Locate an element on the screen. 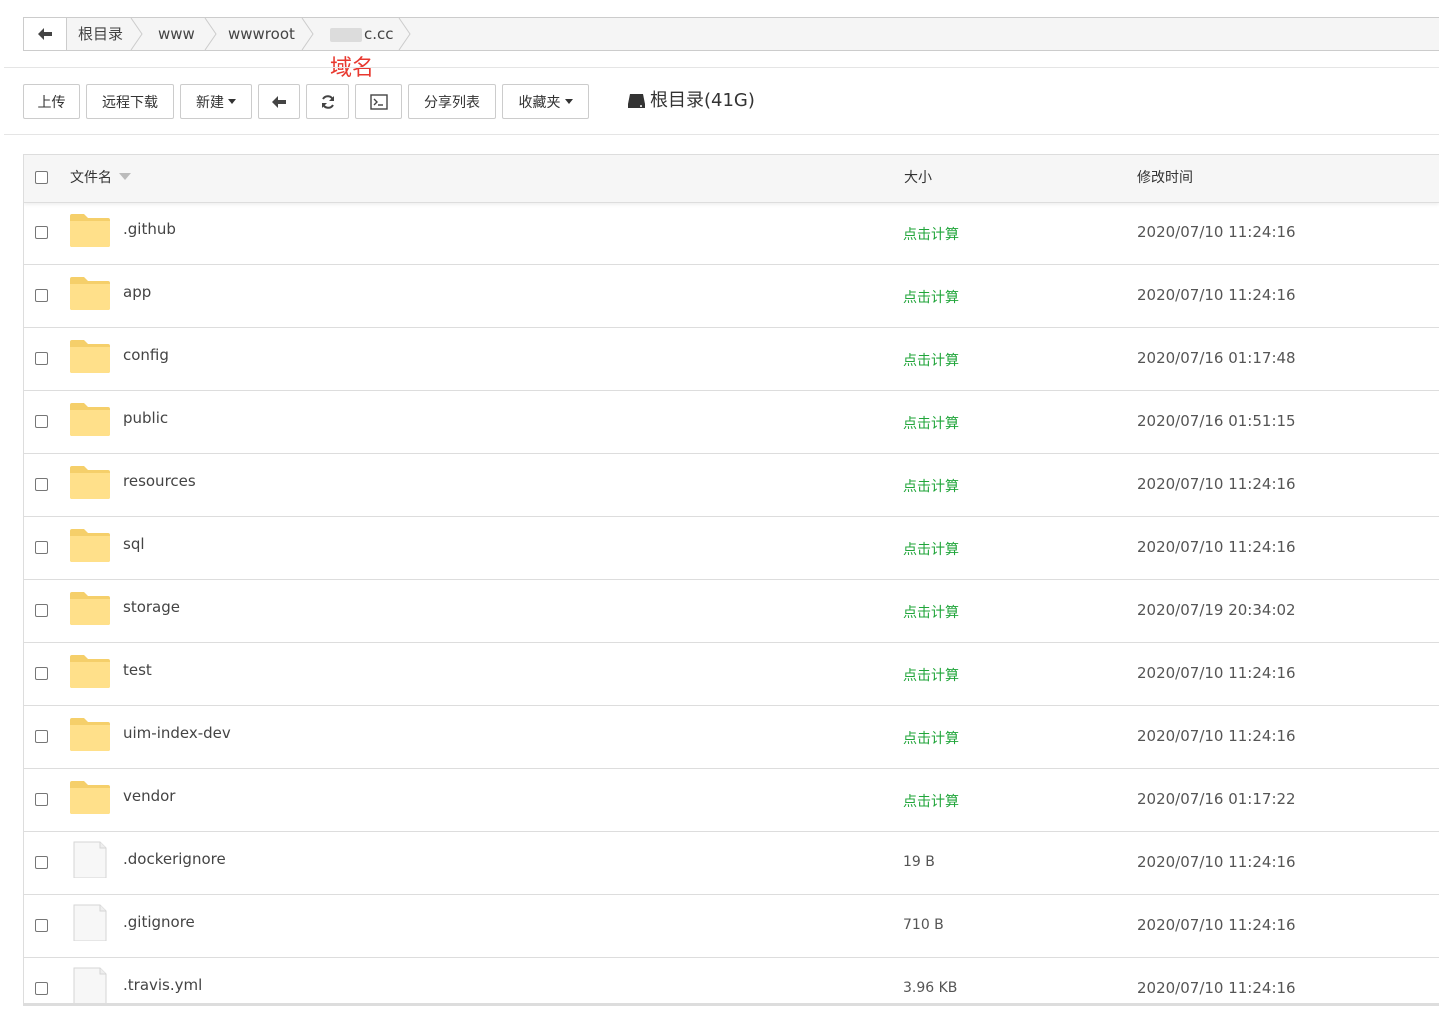  breadcrumb-wwwroot: wwwroot is located at coordinates (261, 34).